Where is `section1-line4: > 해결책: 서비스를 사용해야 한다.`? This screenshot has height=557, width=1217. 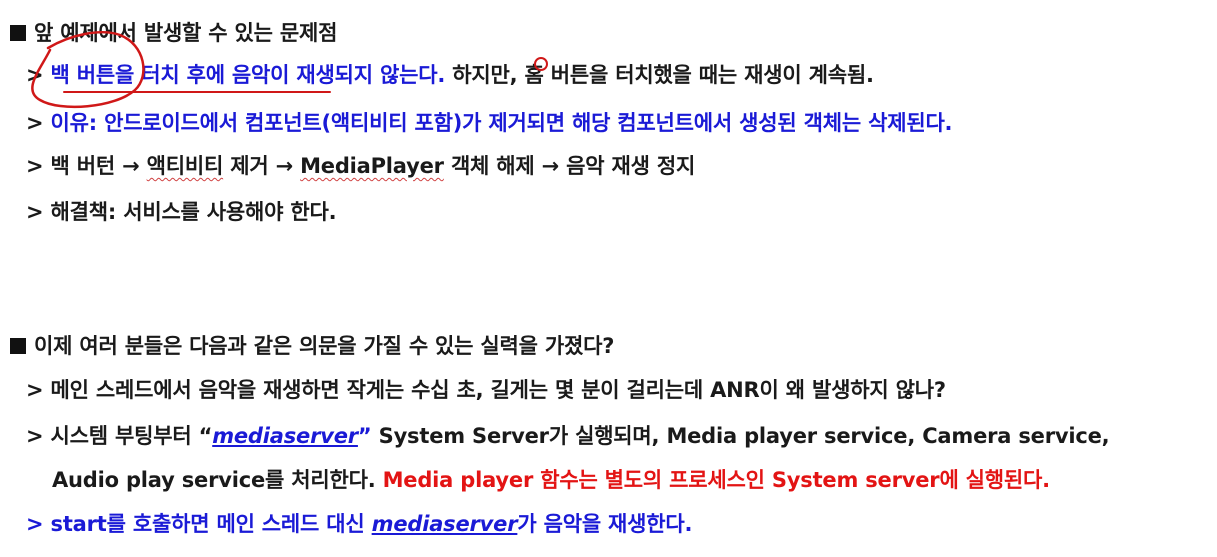 section1-line4: > 해결책: 서비스를 사용해야 한다. is located at coordinates (181, 212).